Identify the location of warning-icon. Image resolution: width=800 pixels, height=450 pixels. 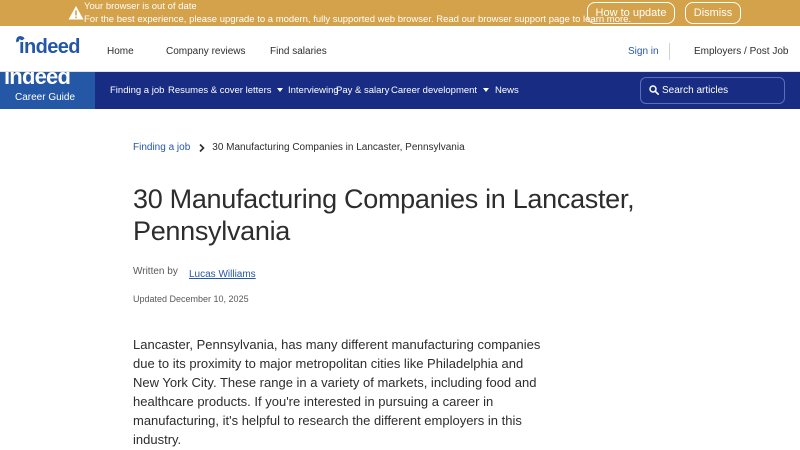
(76, 13).